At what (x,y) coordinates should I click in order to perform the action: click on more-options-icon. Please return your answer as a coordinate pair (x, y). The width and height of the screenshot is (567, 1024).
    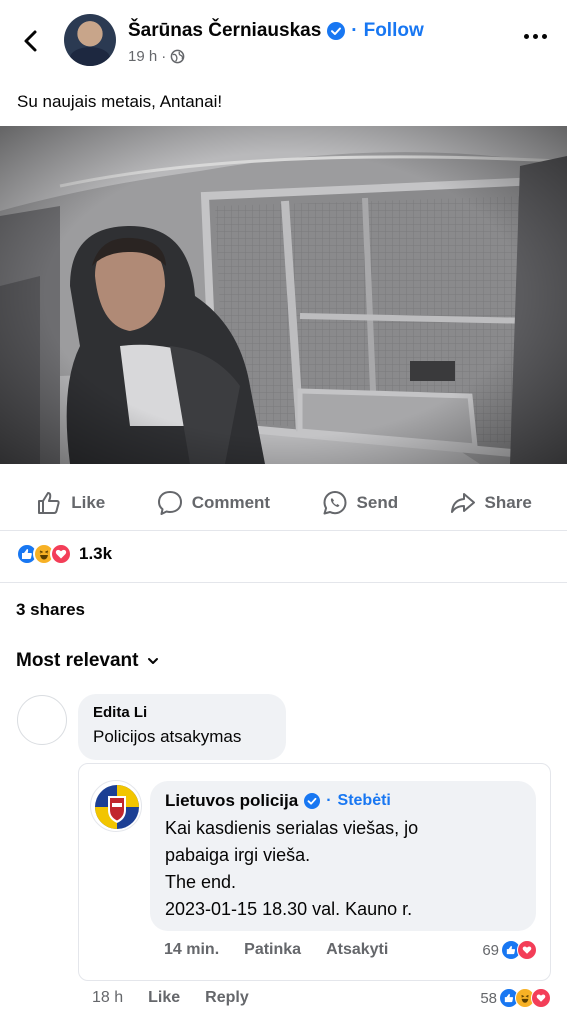
    Looking at the image, I should click on (535, 36).